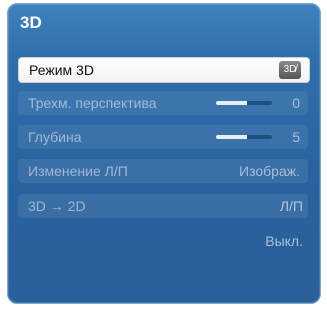  What do you see at coordinates (57, 206) in the screenshot?
I see `menu-item-label: 3D → 2D` at bounding box center [57, 206].